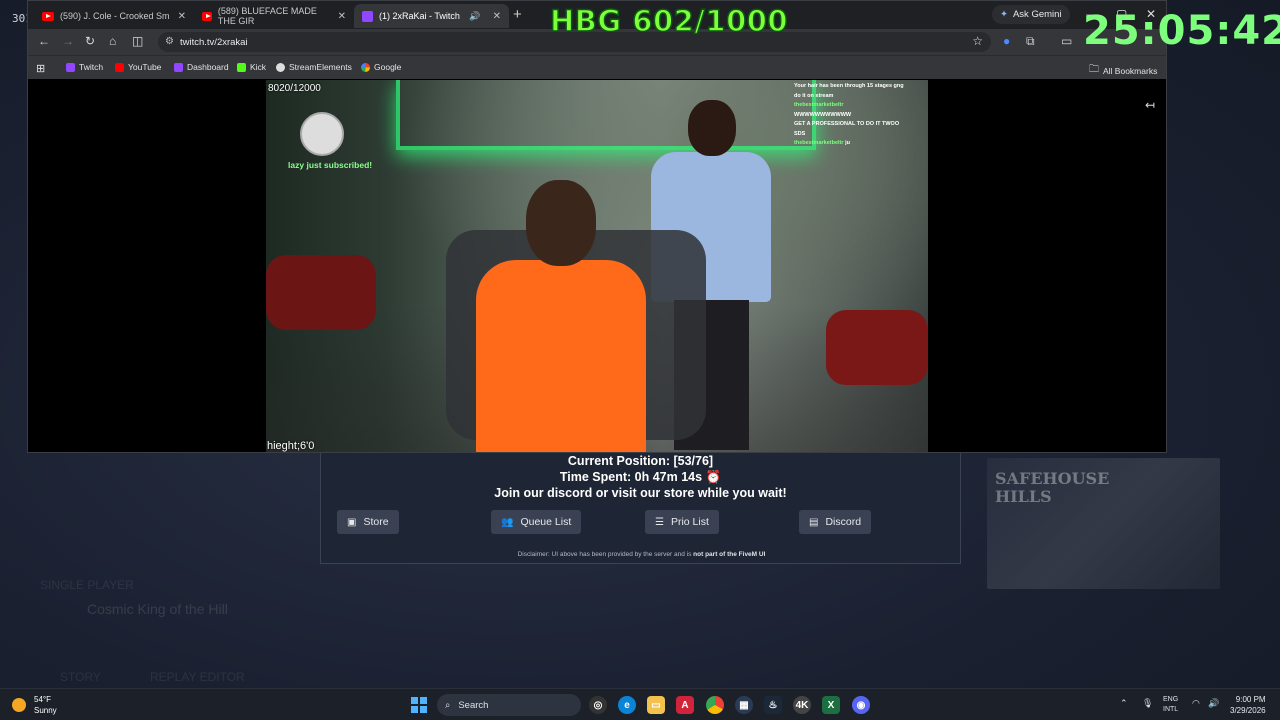 Image resolution: width=1280 pixels, height=720 pixels. Describe the element at coordinates (507, 522) in the screenshot. I see `users-icon: 👥` at that location.